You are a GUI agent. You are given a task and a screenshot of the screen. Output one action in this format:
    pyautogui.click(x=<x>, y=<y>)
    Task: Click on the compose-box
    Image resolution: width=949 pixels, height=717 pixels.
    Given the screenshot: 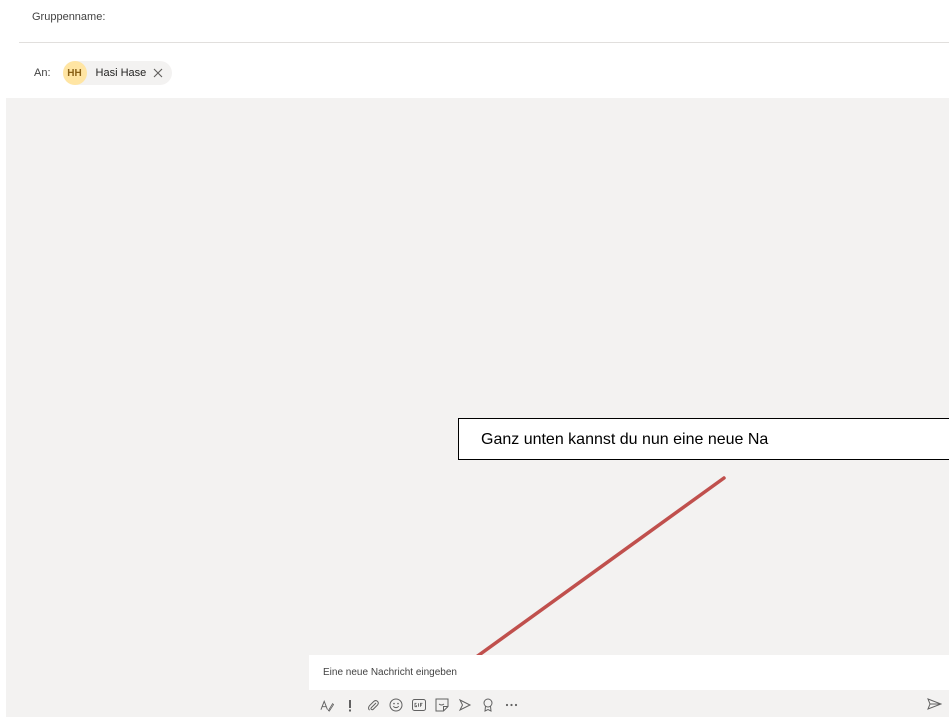 What is the action you would take?
    pyautogui.click(x=629, y=672)
    